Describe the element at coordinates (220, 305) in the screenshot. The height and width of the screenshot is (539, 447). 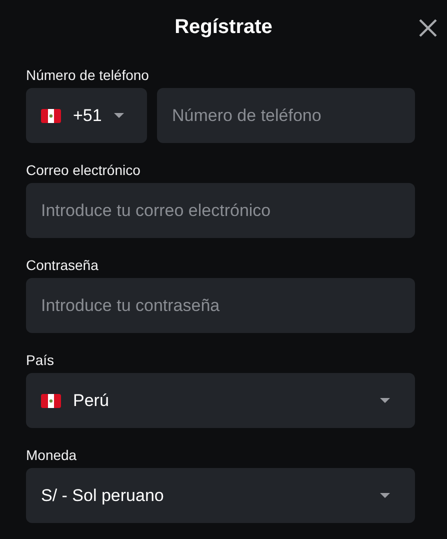
I see `input-field: Introduce tu contraseña` at that location.